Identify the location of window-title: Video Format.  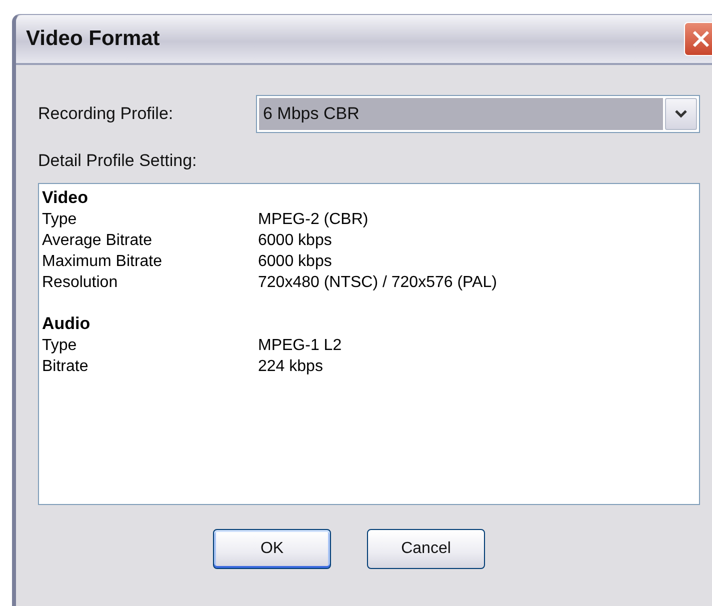
(93, 39).